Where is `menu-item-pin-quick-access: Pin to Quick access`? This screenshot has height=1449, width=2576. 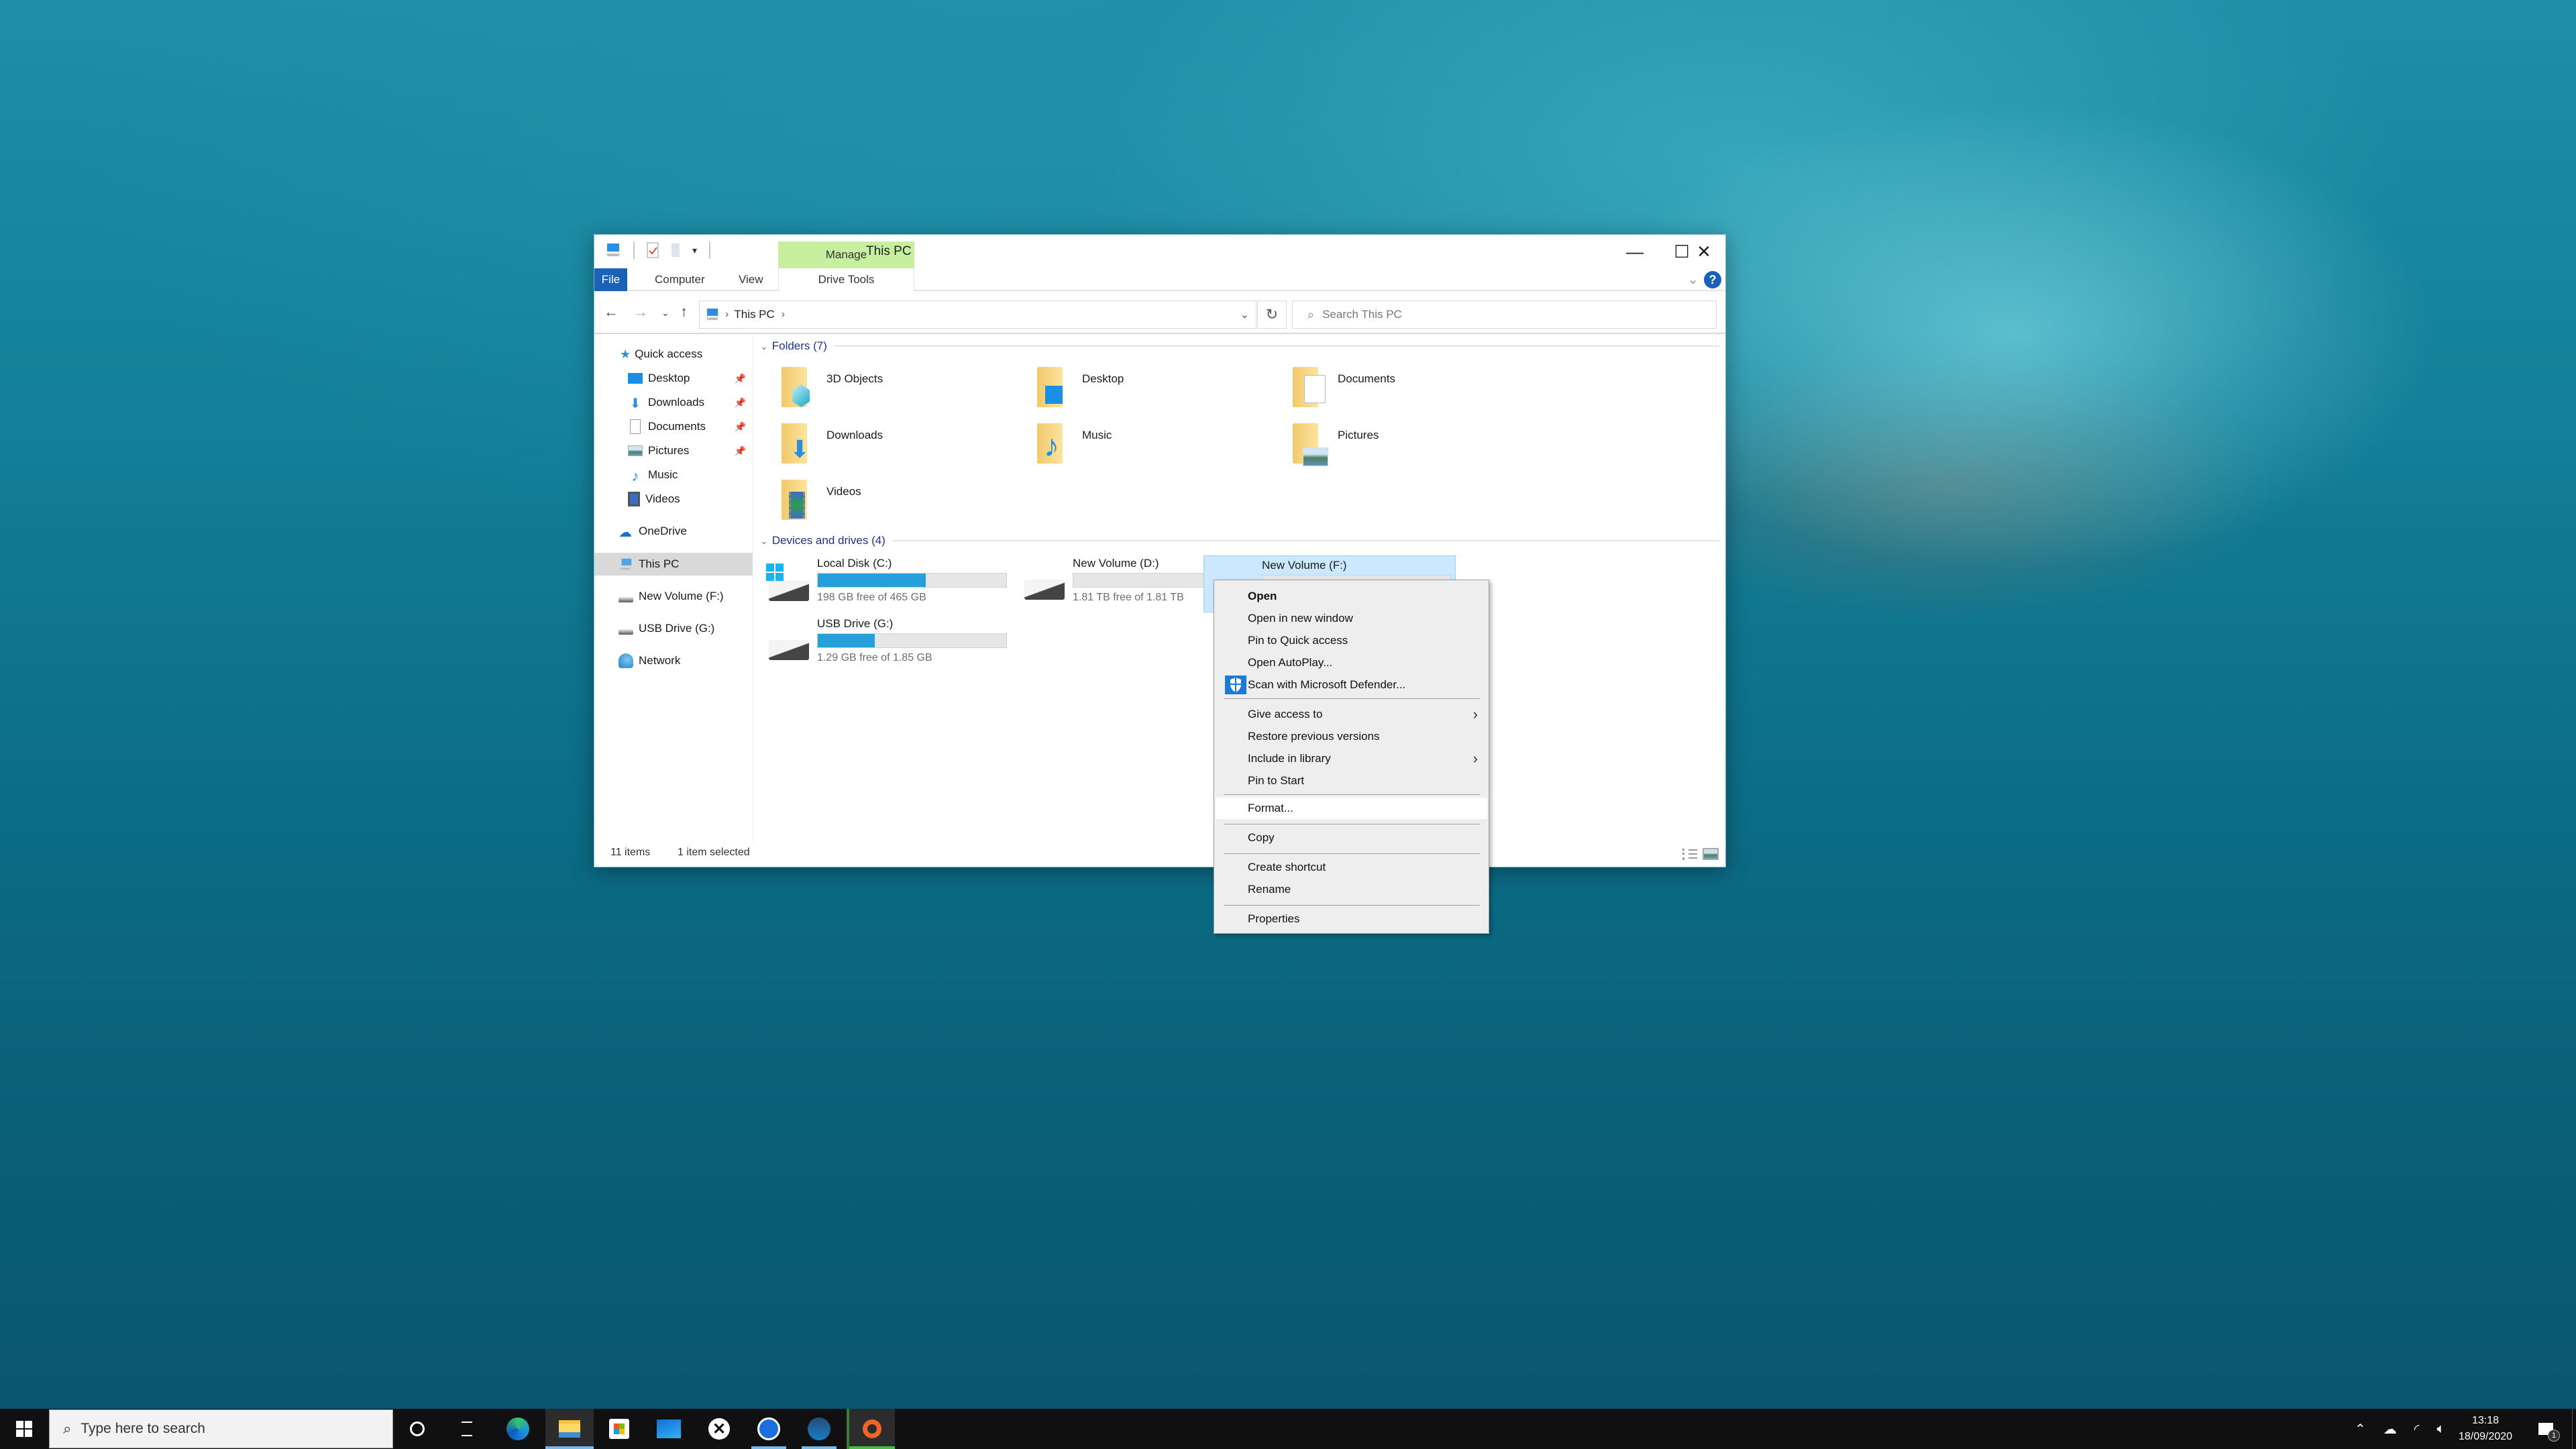 menu-item-pin-quick-access: Pin to Quick access is located at coordinates (1351, 640).